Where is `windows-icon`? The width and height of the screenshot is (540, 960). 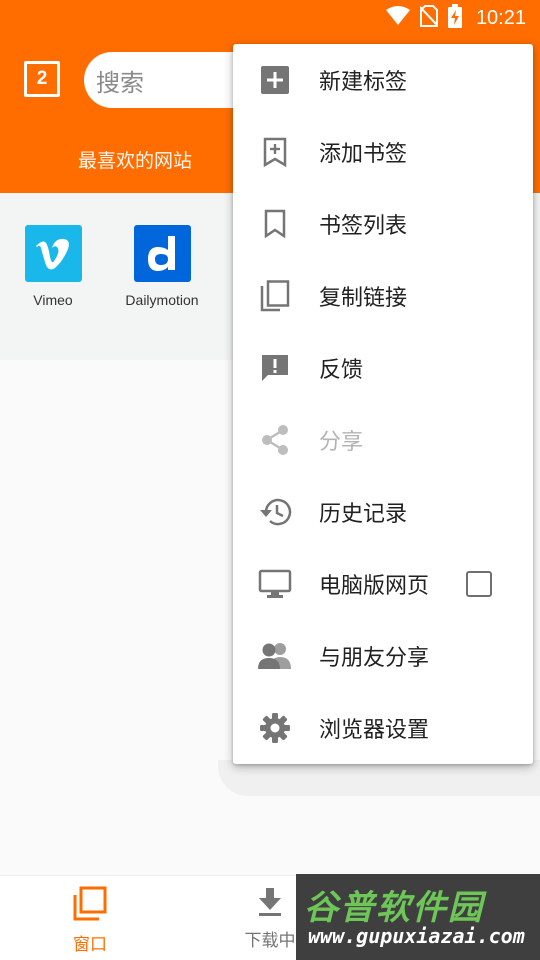
windows-icon is located at coordinates (90, 906).